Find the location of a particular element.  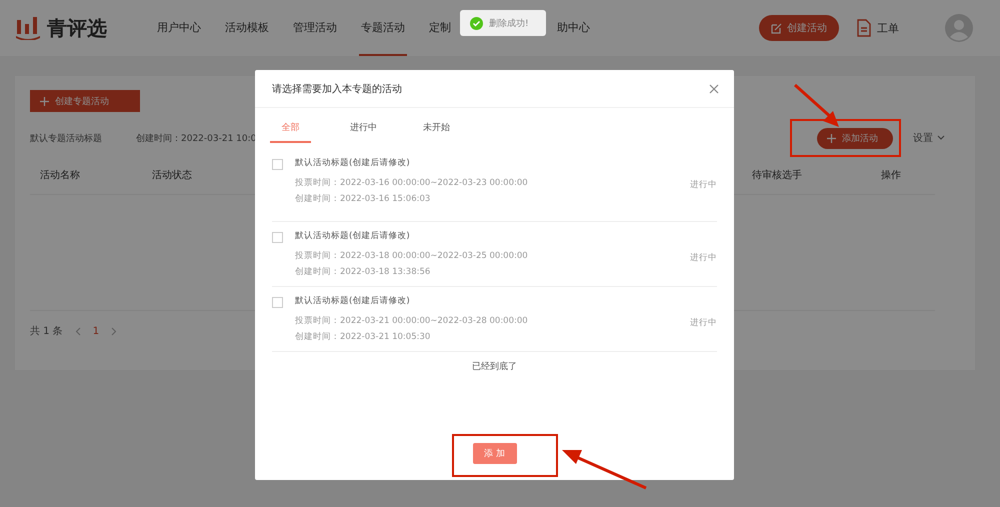

total-count: 共 1 条 is located at coordinates (46, 331).